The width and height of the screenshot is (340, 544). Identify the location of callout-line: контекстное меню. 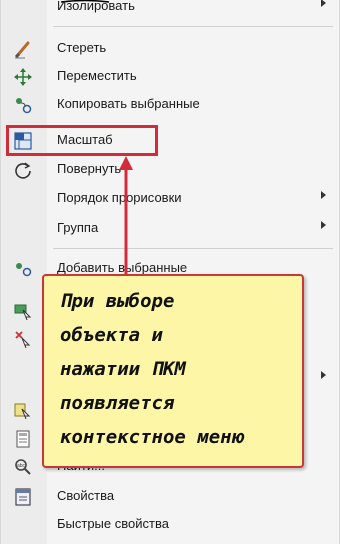
(152, 437).